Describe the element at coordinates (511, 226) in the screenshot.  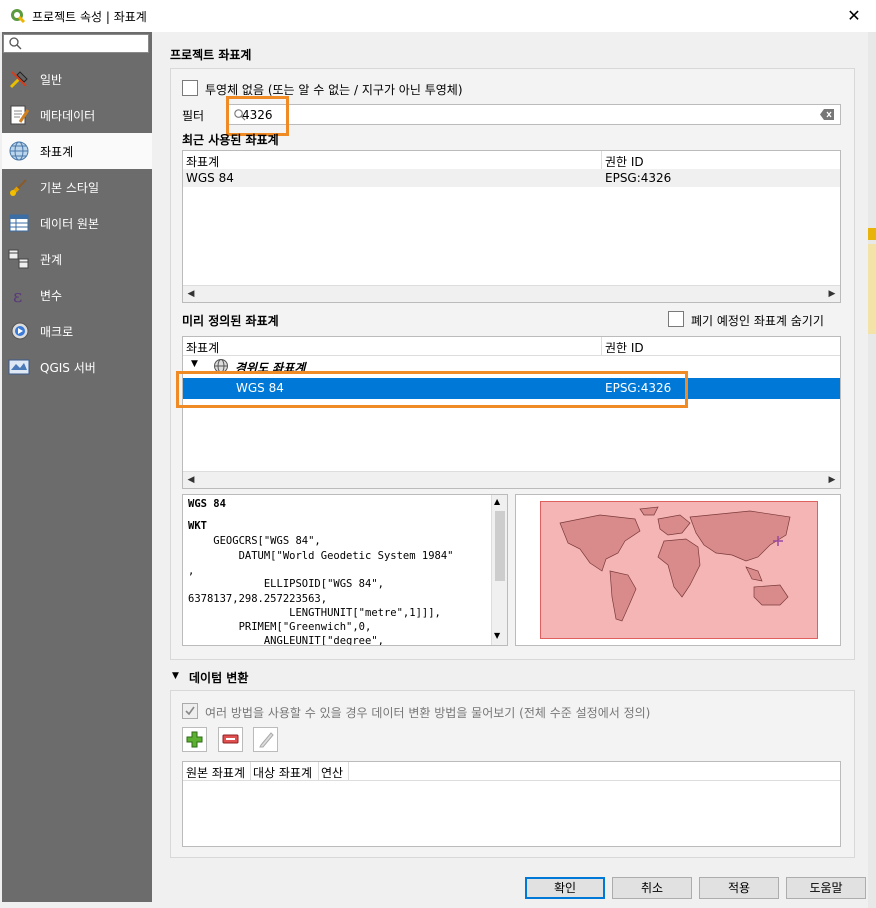
I see `recent-crs-table: 좌표계 권한 ID WGS 84 EPSG:4326 ◀ ▶` at that location.